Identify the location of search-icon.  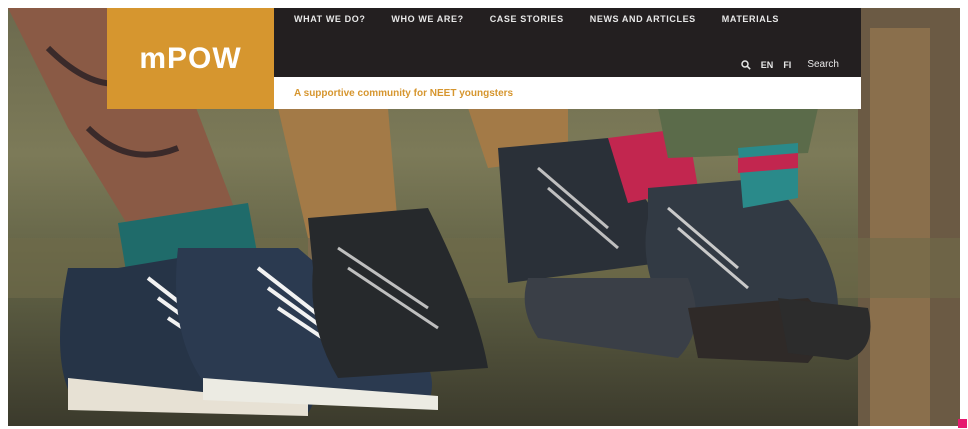
(746, 64).